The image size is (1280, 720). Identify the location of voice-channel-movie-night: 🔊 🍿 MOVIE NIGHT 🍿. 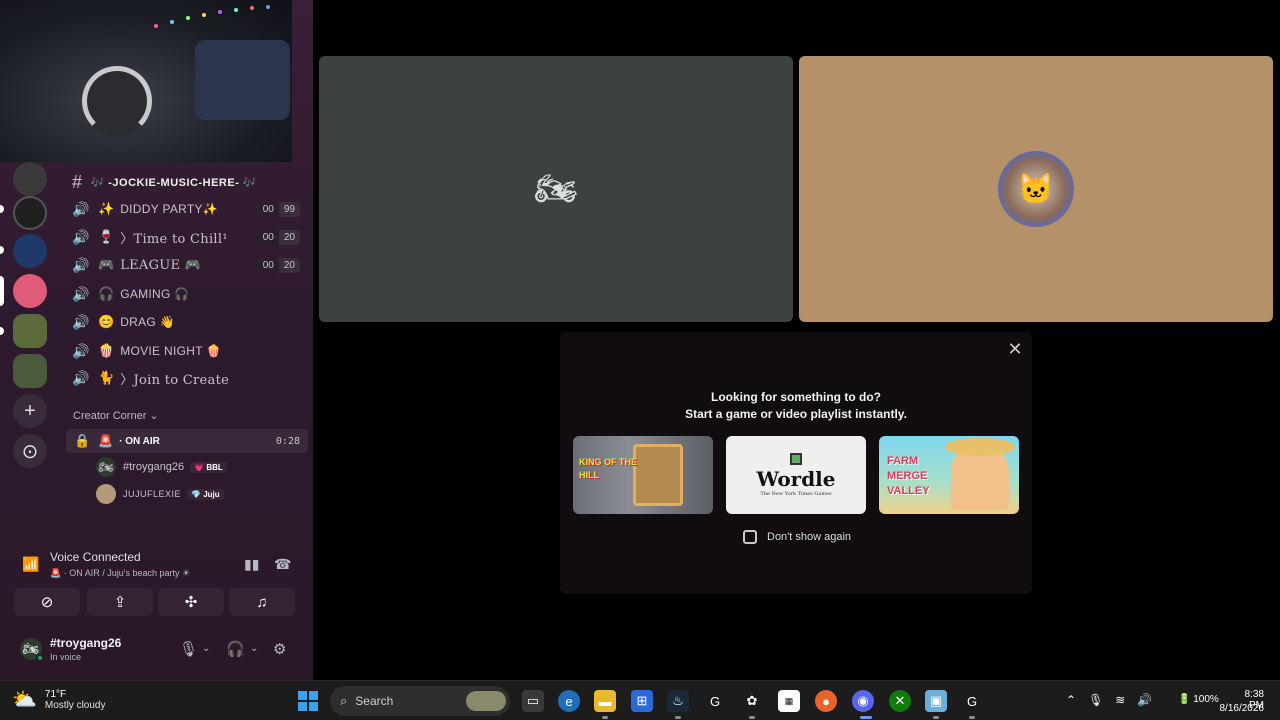
(190, 351).